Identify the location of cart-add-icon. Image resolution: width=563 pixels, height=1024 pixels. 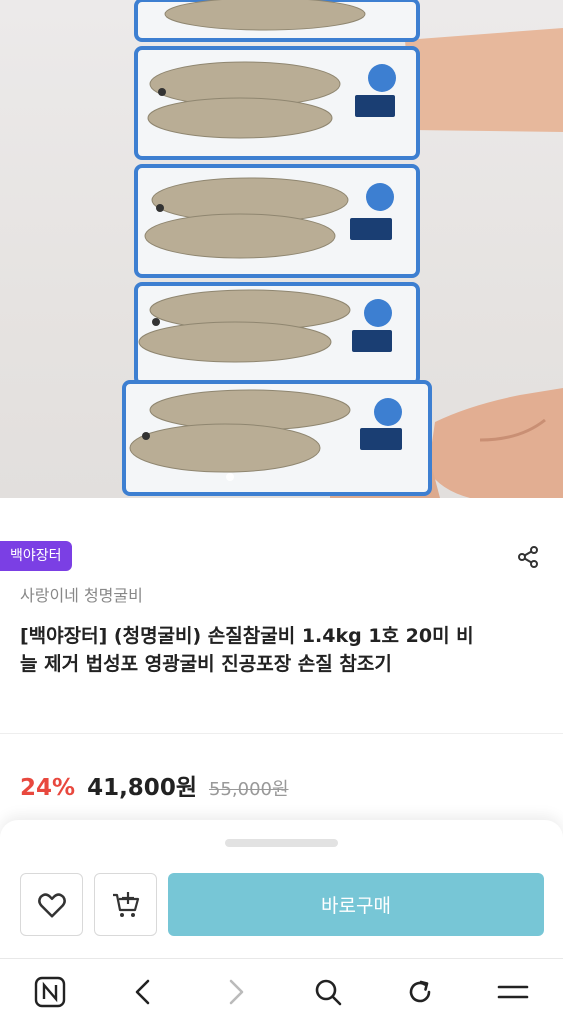
(125, 904).